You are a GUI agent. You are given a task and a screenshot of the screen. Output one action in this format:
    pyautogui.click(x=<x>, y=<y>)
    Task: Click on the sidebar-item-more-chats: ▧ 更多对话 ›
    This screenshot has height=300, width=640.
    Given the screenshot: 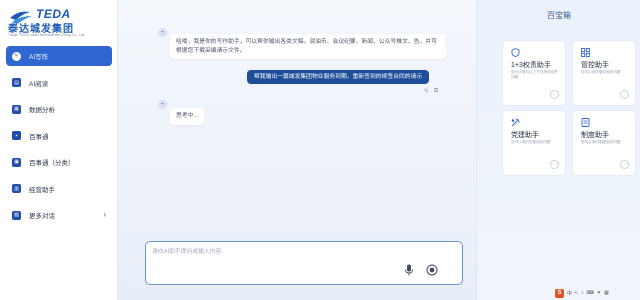 What is the action you would take?
    pyautogui.click(x=59, y=215)
    